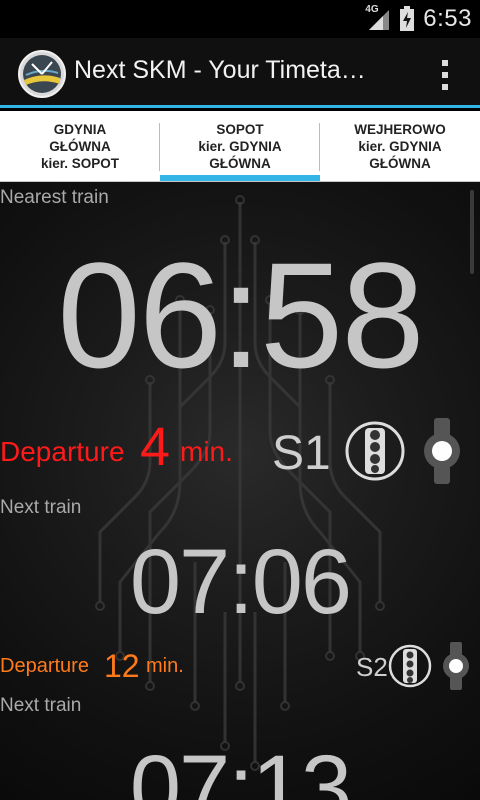  Describe the element at coordinates (240, 768) in the screenshot. I see `next-train-time: 07:13` at that location.